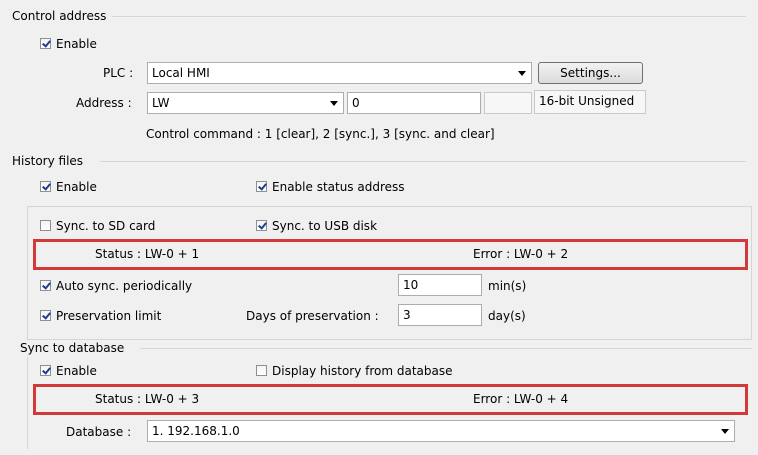 The image size is (758, 455). What do you see at coordinates (590, 102) in the screenshot?
I see `data-type-field: 16-bit Unsigned` at bounding box center [590, 102].